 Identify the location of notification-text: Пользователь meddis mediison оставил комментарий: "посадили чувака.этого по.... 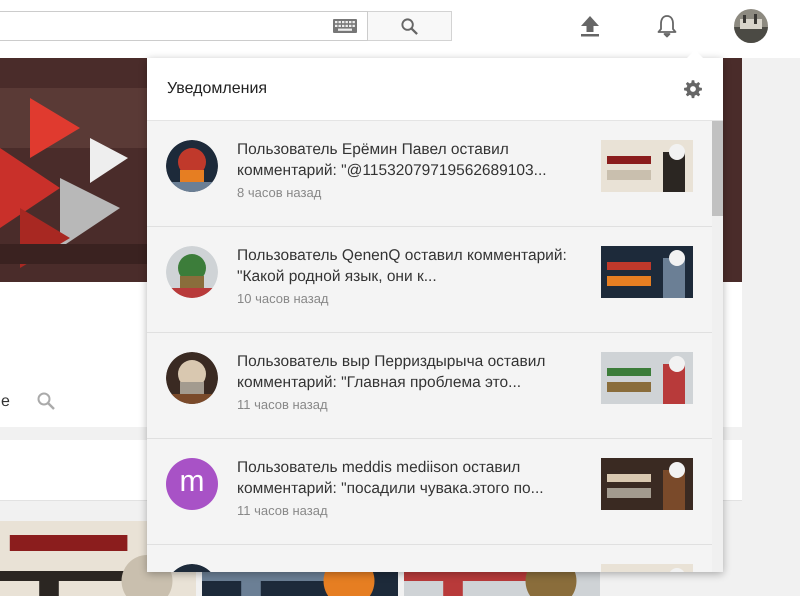
(391, 478).